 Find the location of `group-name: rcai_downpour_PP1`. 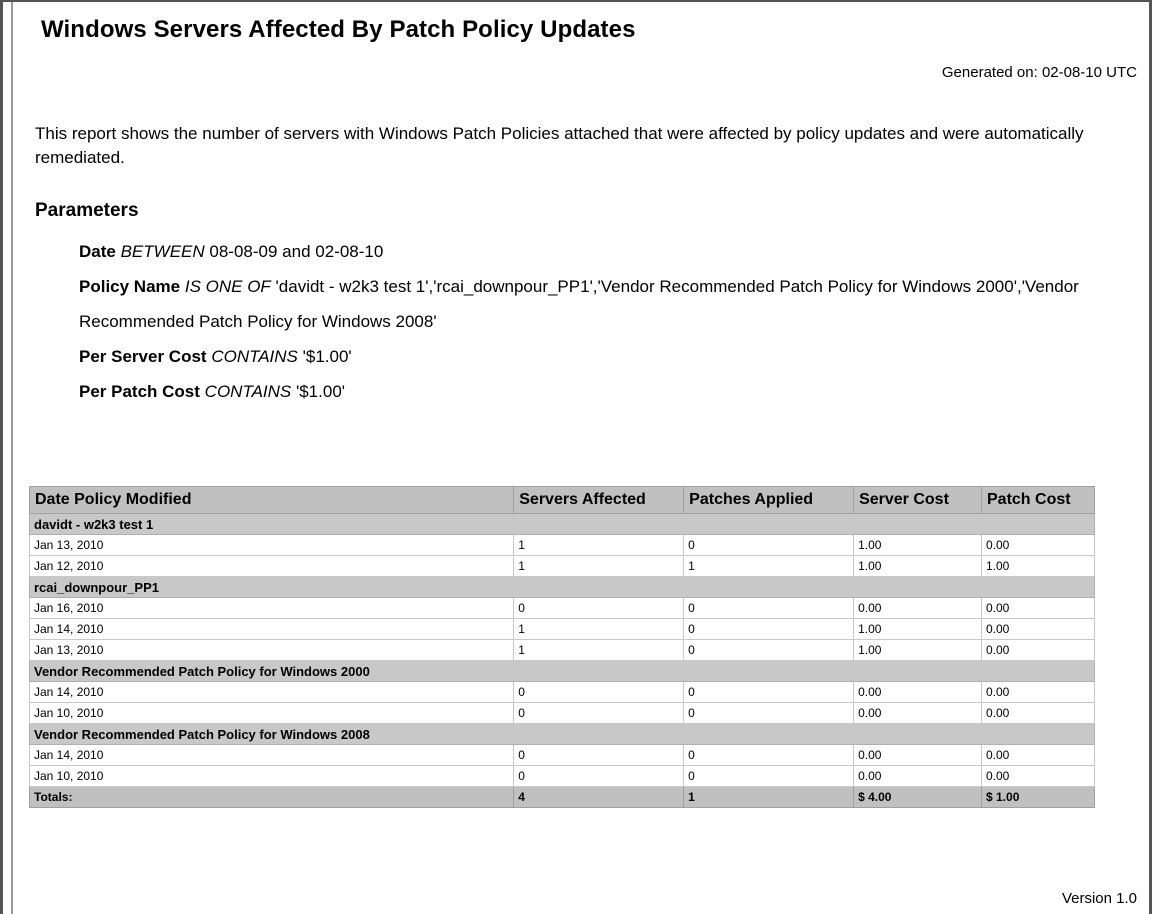

group-name: rcai_downpour_PP1 is located at coordinates (562, 587).